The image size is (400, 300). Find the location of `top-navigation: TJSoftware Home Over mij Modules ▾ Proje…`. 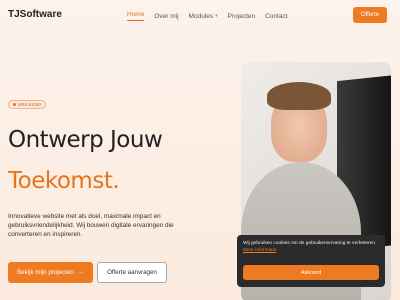

top-navigation: TJSoftware Home Over mij Modules ▾ Proje… is located at coordinates (200, 15).